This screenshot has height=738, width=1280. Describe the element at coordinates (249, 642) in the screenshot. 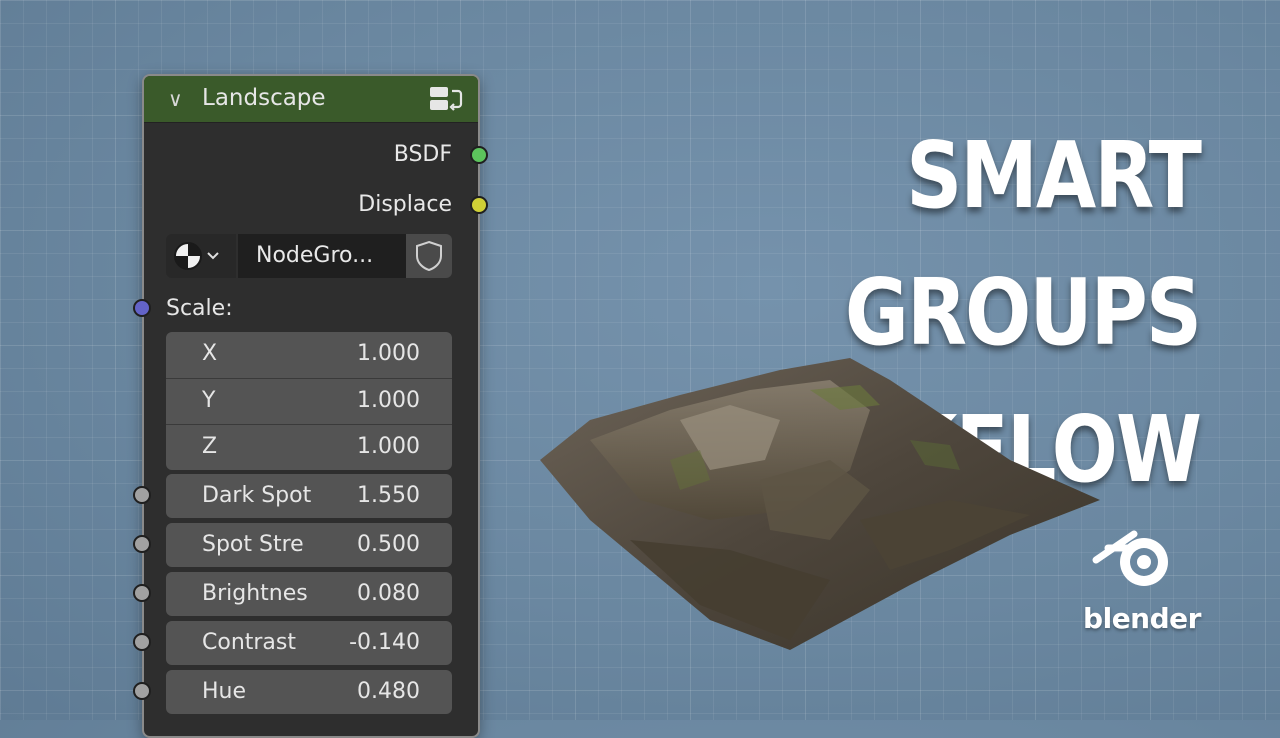

I see `field-label: Contrast` at that location.